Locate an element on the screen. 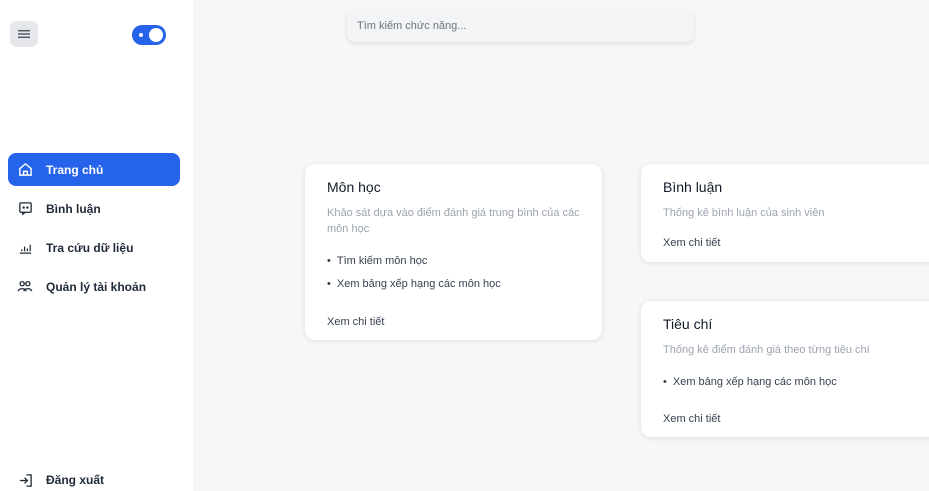  logout-icon is located at coordinates (25, 480).